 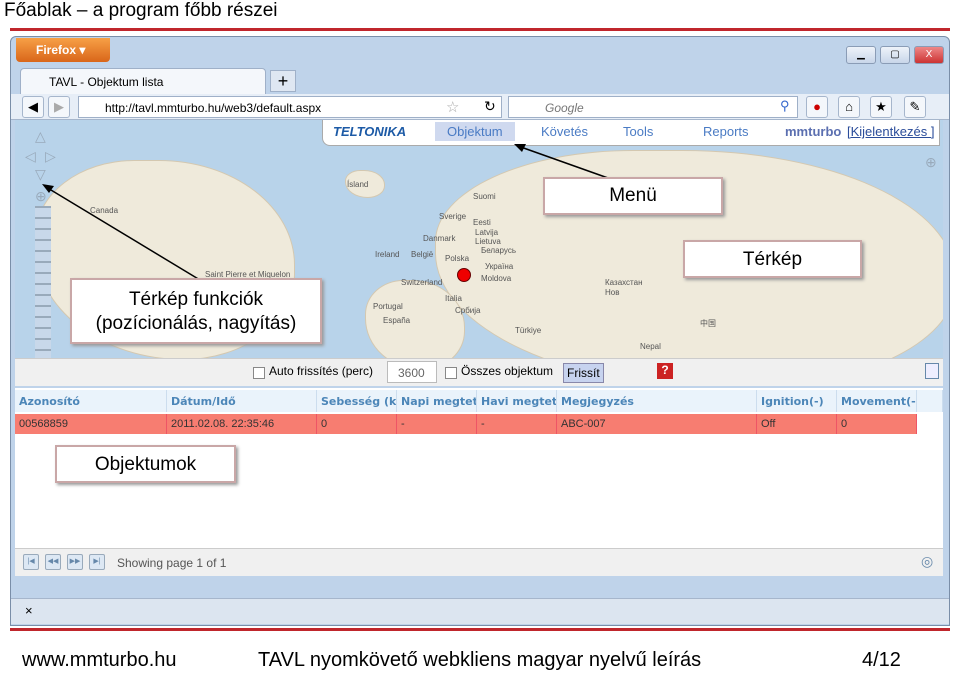 What do you see at coordinates (633, 196) in the screenshot?
I see `callout-menu: Menü` at bounding box center [633, 196].